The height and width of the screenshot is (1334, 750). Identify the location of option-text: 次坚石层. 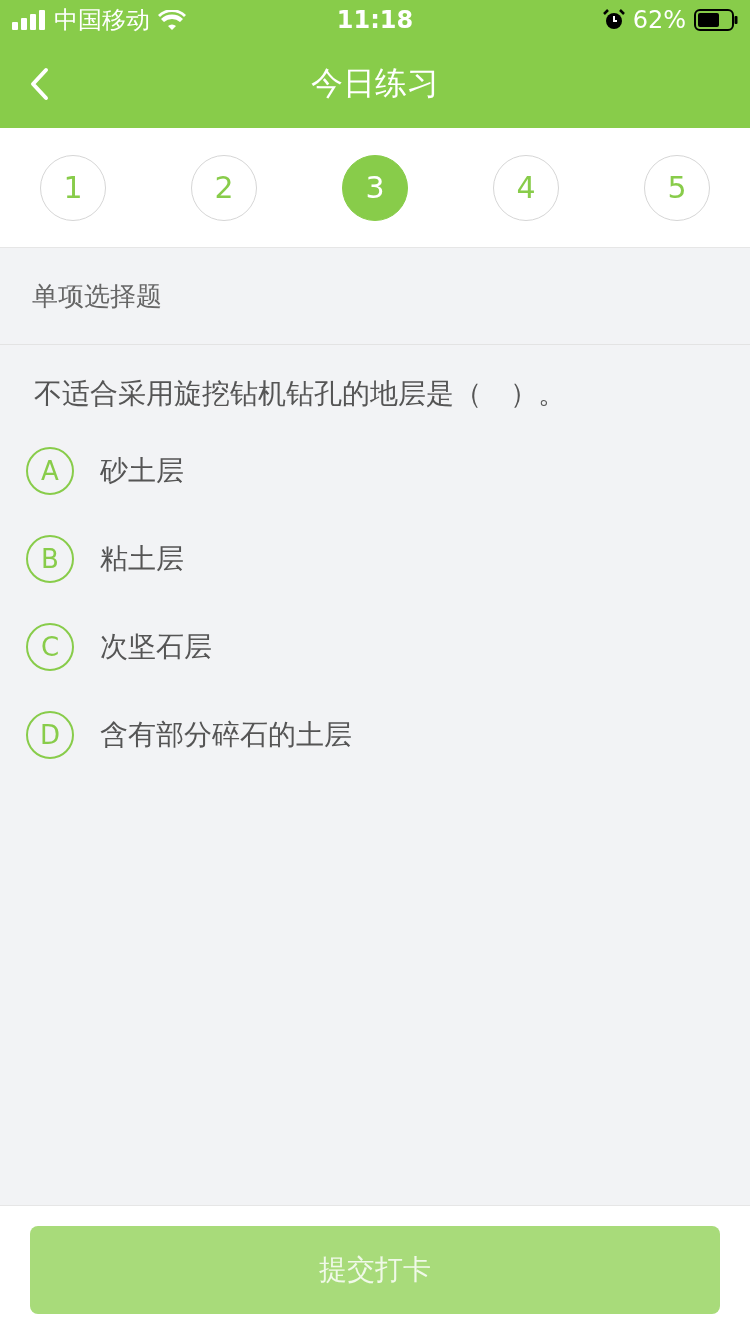
(156, 647).